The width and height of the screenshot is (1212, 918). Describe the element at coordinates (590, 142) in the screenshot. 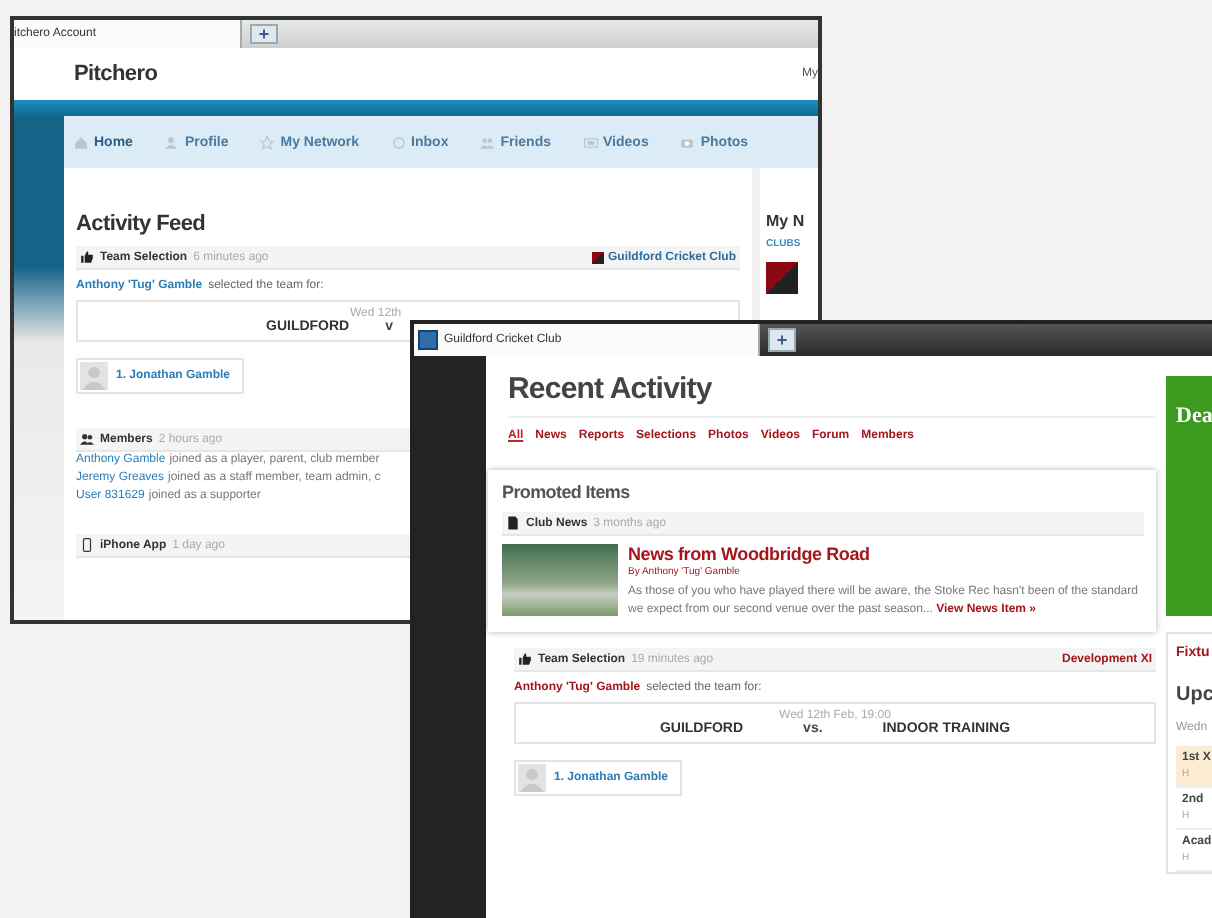

I see `film-icon` at that location.